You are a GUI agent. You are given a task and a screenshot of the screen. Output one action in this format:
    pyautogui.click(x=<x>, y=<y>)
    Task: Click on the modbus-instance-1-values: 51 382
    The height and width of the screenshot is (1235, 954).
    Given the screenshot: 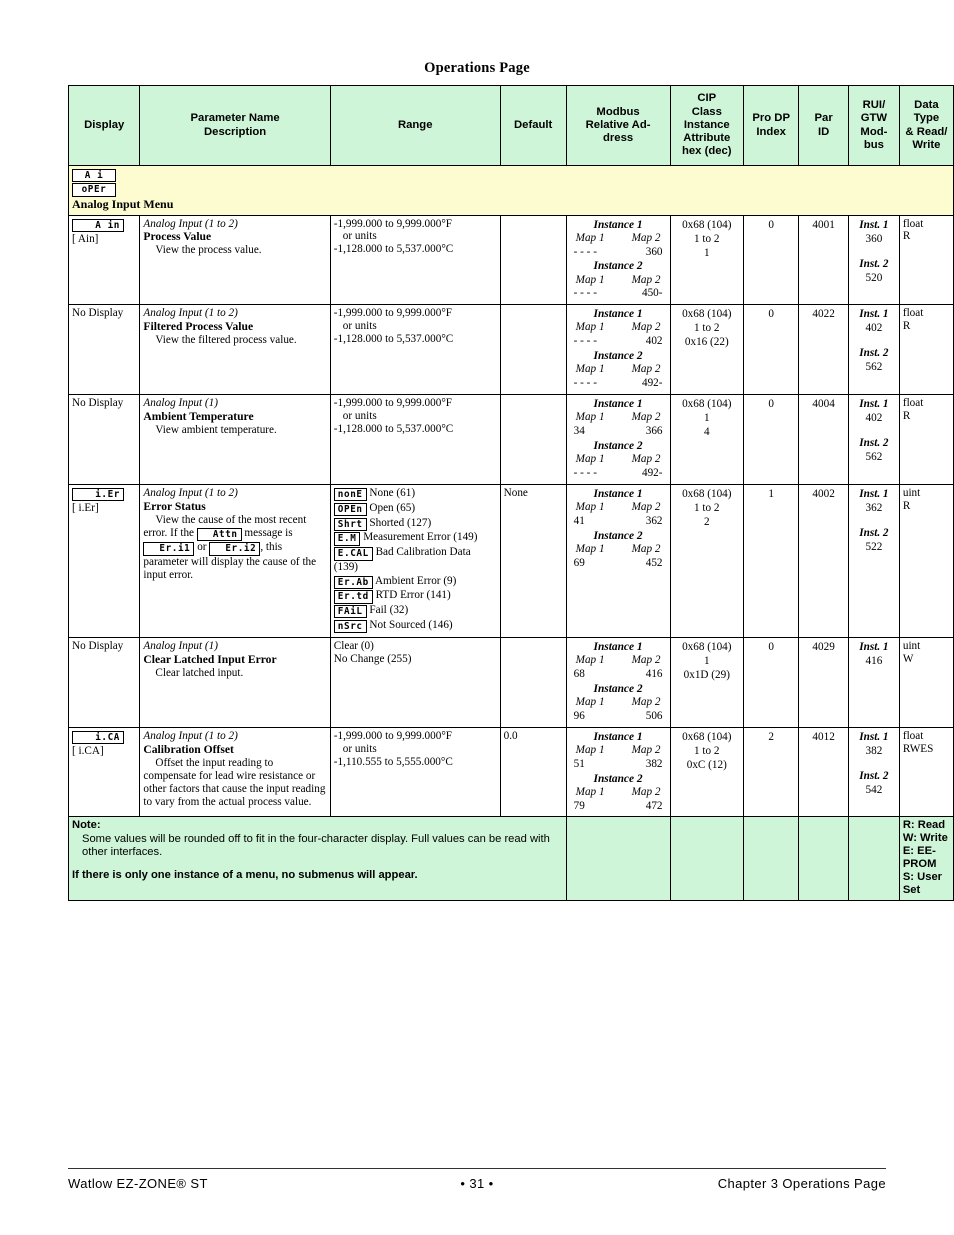 What is the action you would take?
    pyautogui.click(x=618, y=763)
    